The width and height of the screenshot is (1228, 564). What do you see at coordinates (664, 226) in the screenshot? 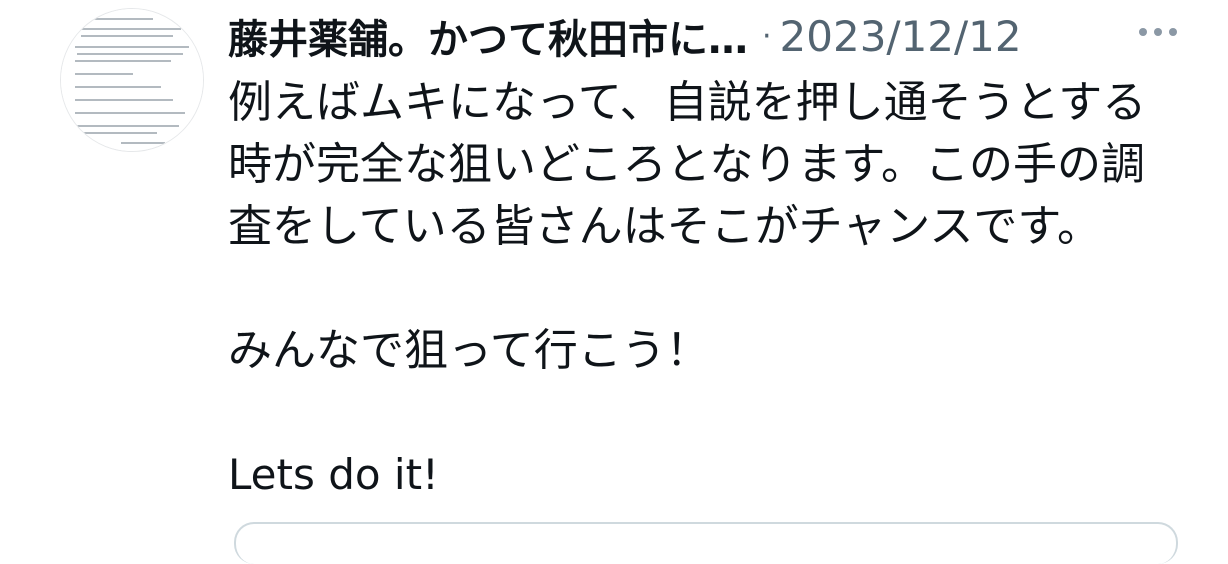
I see `tweet-text-line: 査をしている皆さんはそこがチャンスです。` at bounding box center [664, 226].